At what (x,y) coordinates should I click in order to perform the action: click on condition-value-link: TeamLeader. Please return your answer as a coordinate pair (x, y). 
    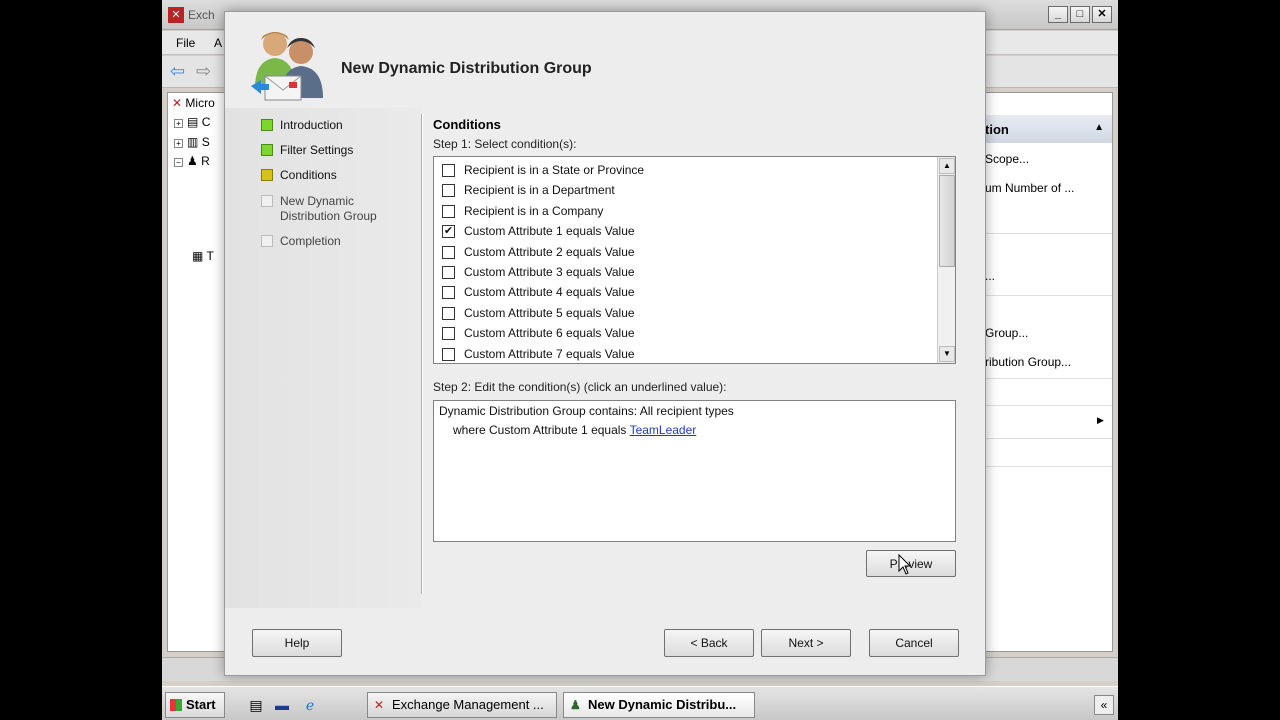
    Looking at the image, I should click on (663, 430).